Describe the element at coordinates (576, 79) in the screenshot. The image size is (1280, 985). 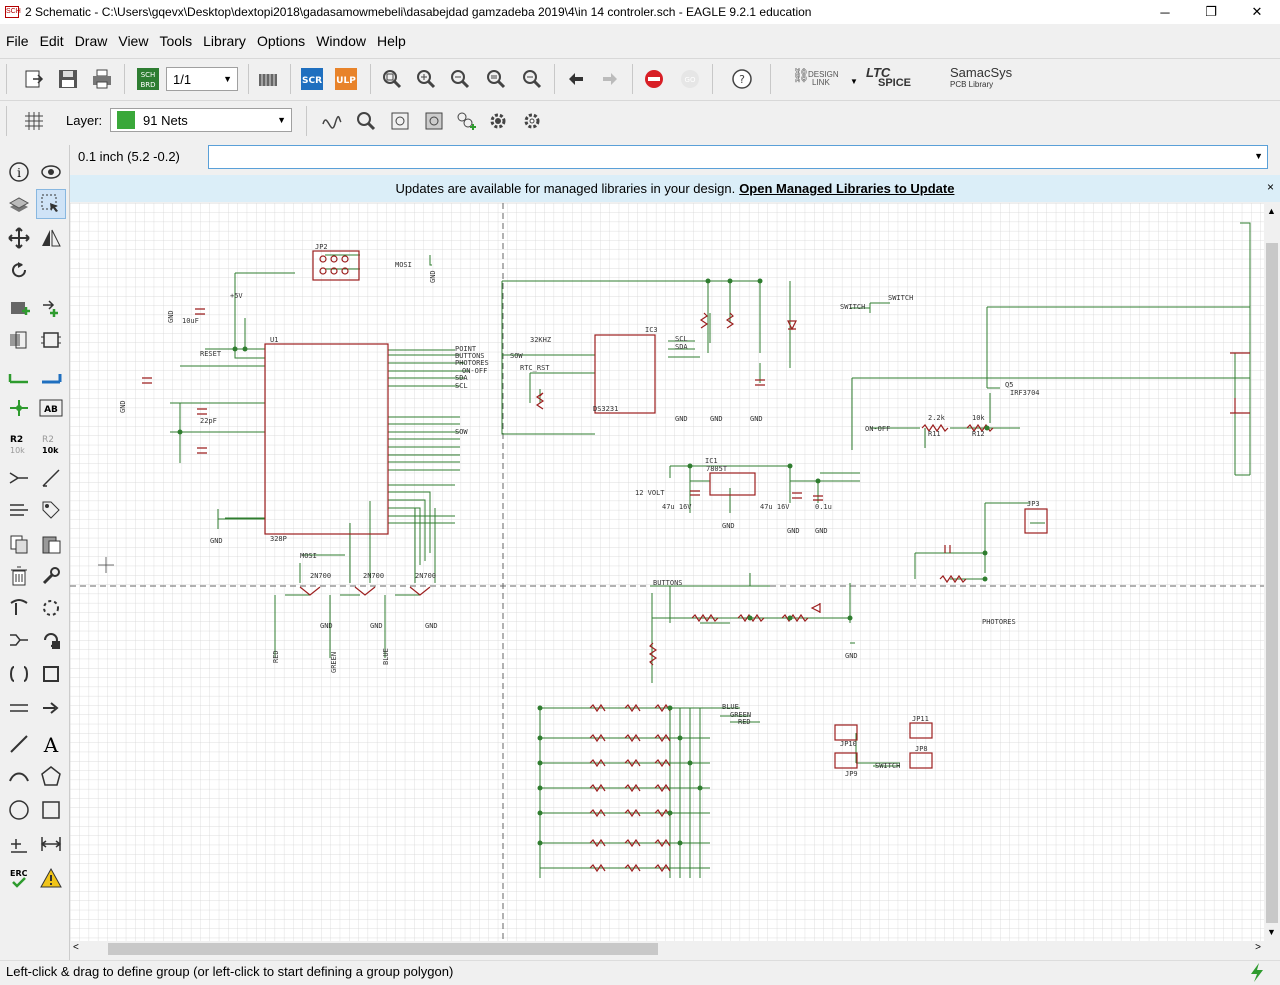
I see `undo-icon` at that location.